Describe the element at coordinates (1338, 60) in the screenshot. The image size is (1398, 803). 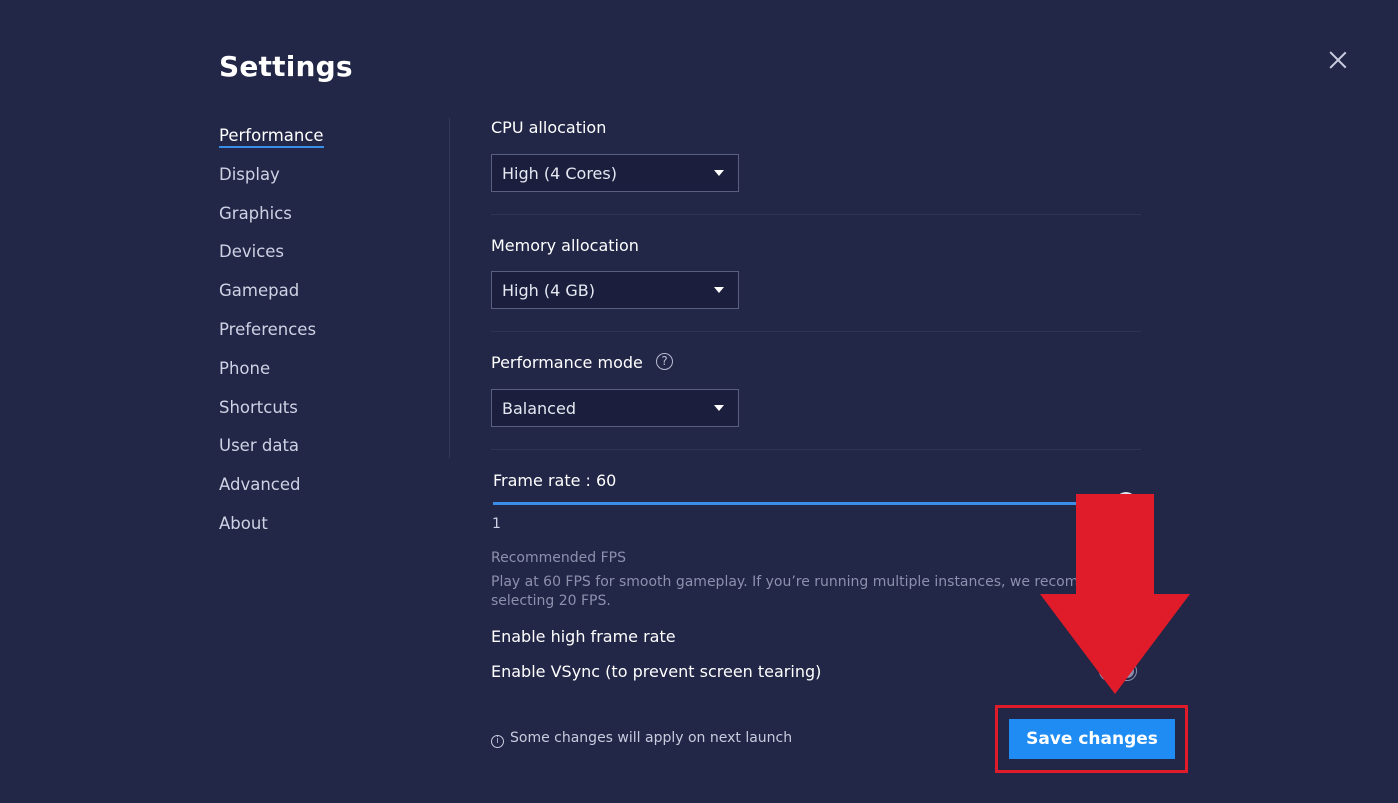
I see `close-icon` at that location.